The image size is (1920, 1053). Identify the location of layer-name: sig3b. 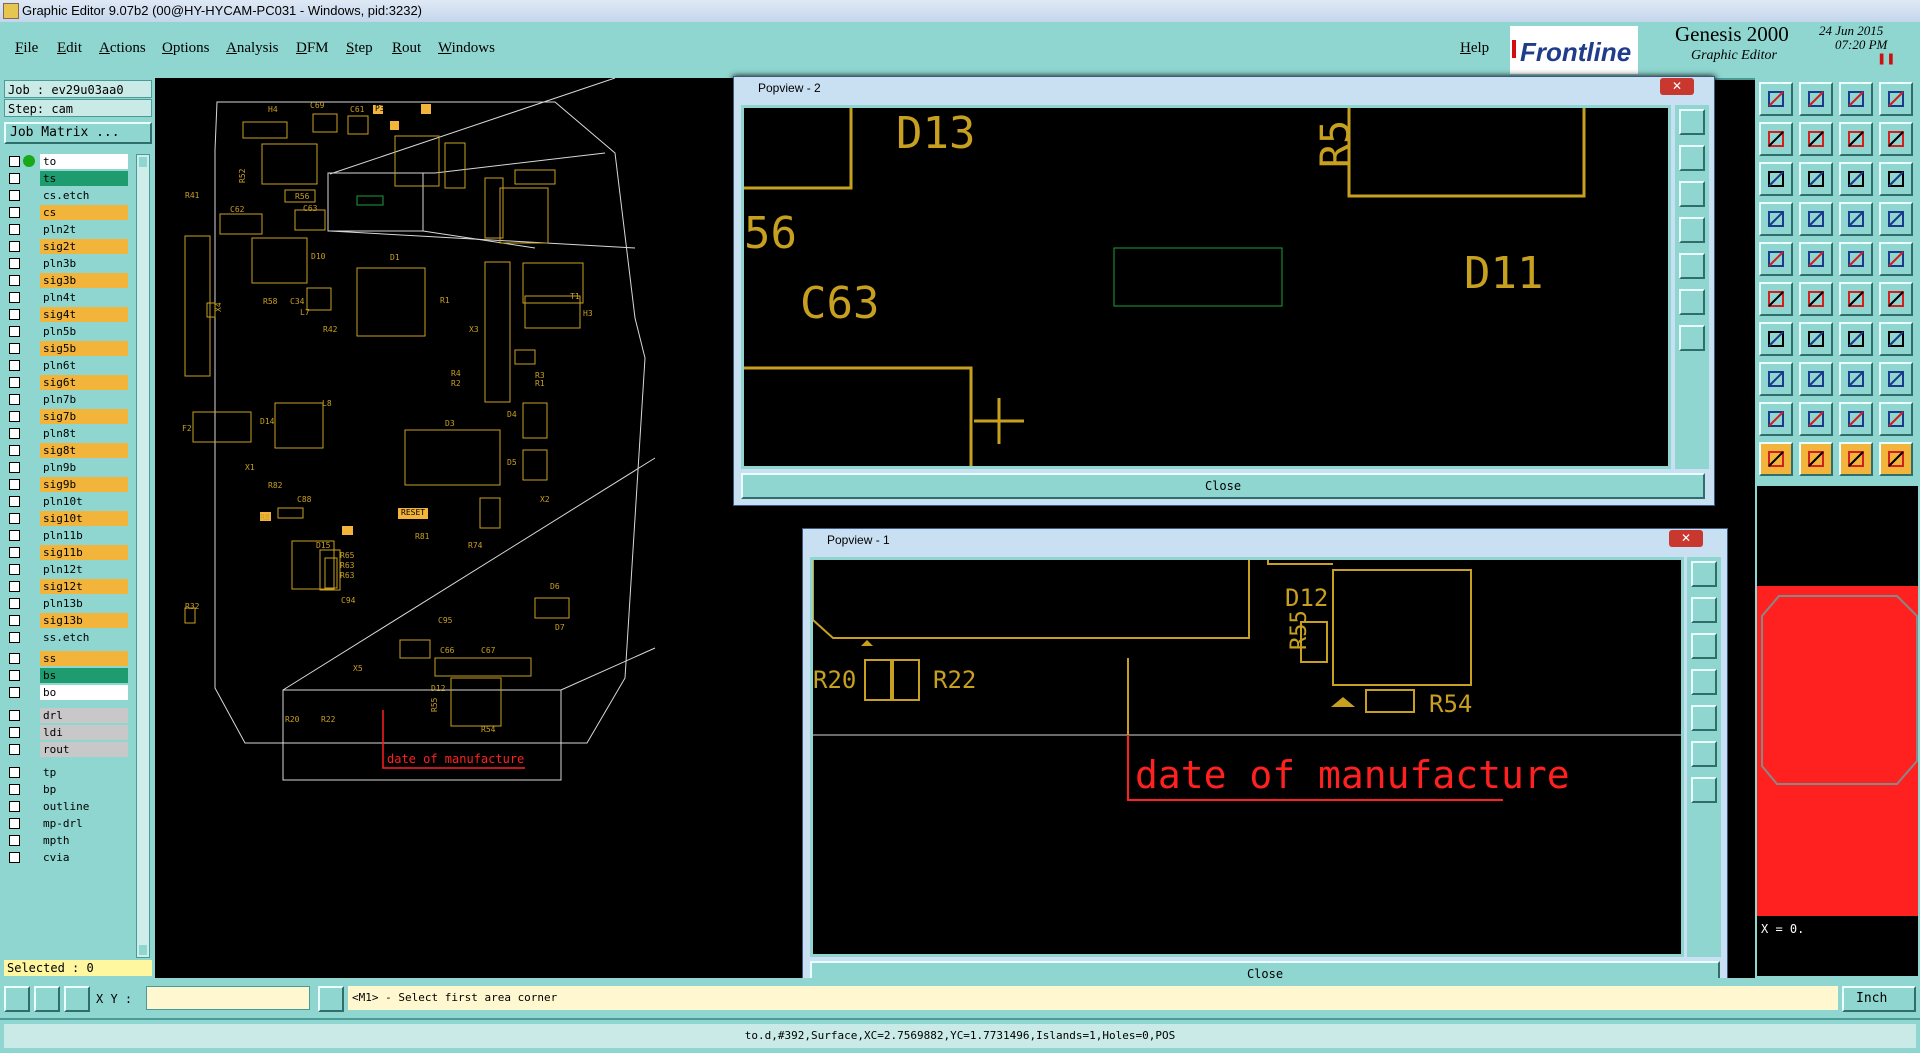
(84, 280).